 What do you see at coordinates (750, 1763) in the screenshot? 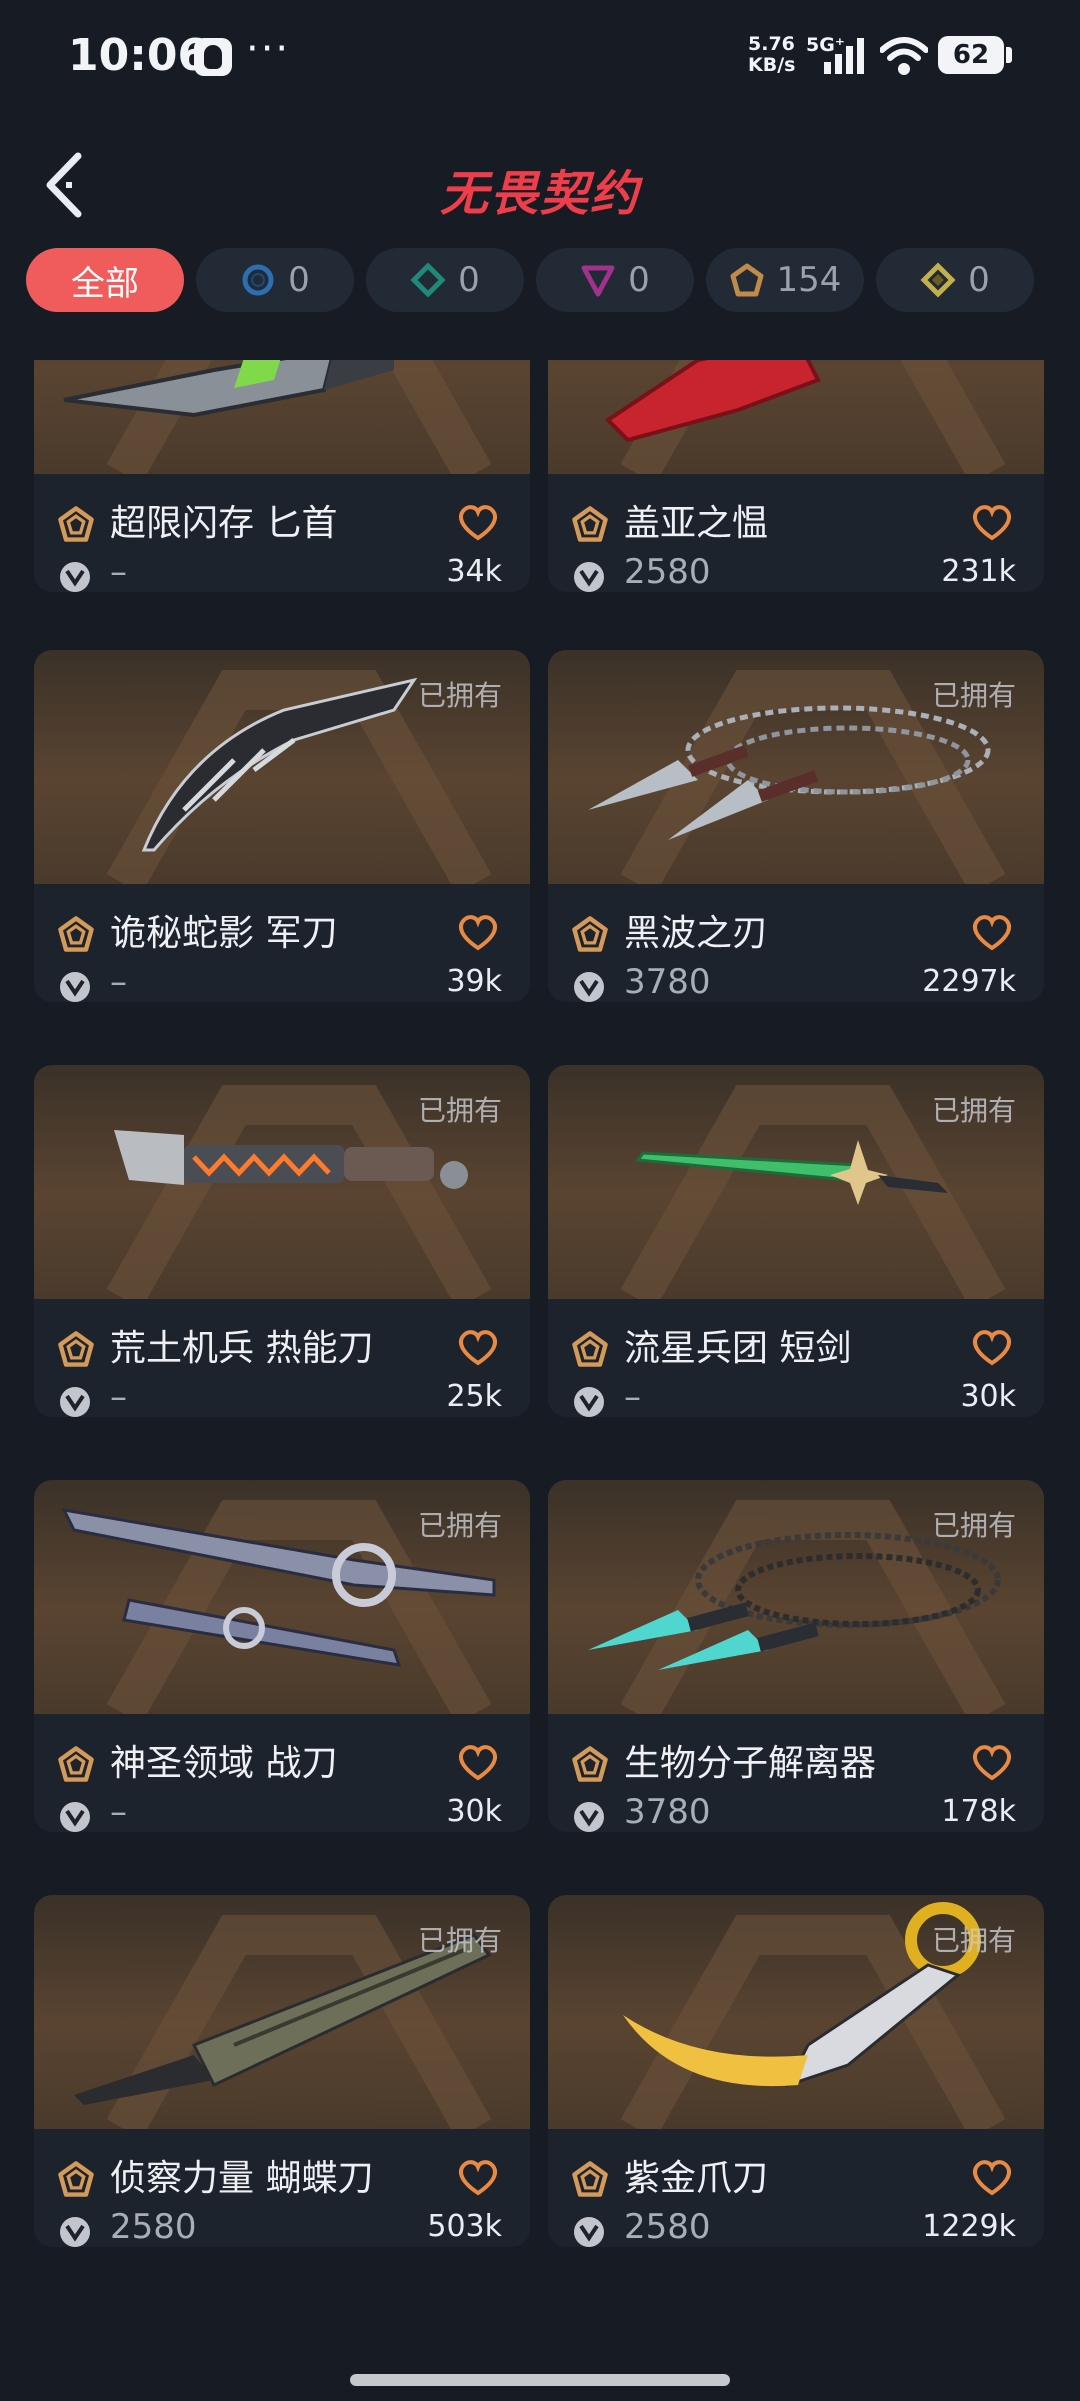
I see `skin-name: 生物分子解离器` at bounding box center [750, 1763].